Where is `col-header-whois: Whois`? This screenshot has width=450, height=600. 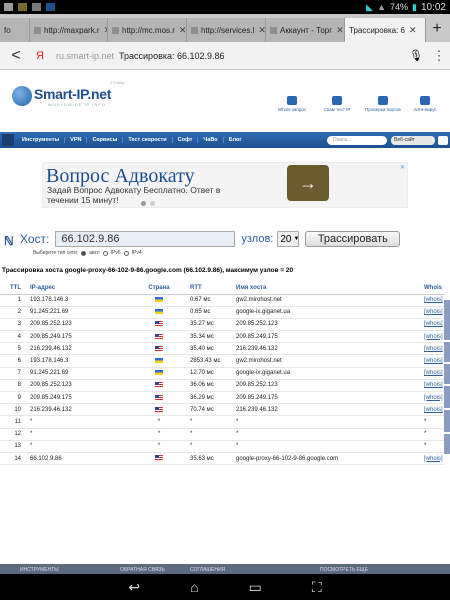
col-header-whois: Whois is located at coordinates (434, 289).